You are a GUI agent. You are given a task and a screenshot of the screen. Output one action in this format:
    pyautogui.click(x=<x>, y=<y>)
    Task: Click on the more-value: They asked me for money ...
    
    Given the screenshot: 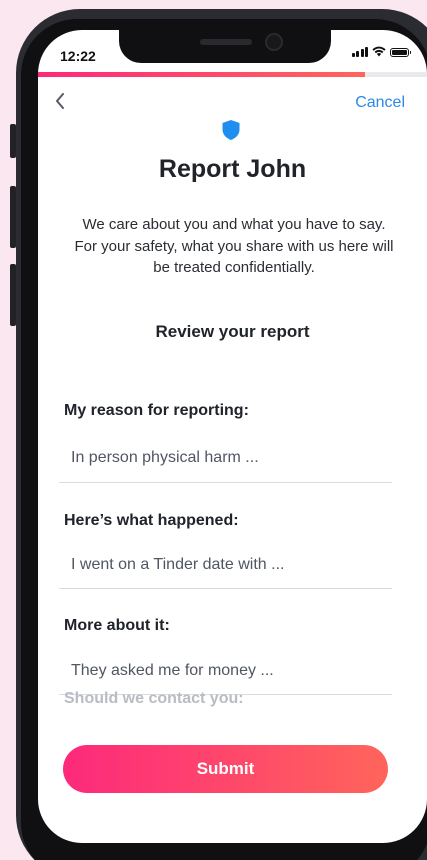 What is the action you would take?
    pyautogui.click(x=172, y=671)
    